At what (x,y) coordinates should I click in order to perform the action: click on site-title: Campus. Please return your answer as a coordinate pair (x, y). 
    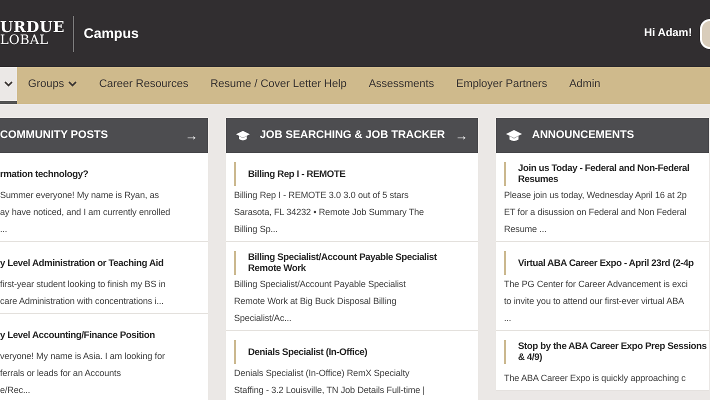
    Looking at the image, I should click on (111, 33).